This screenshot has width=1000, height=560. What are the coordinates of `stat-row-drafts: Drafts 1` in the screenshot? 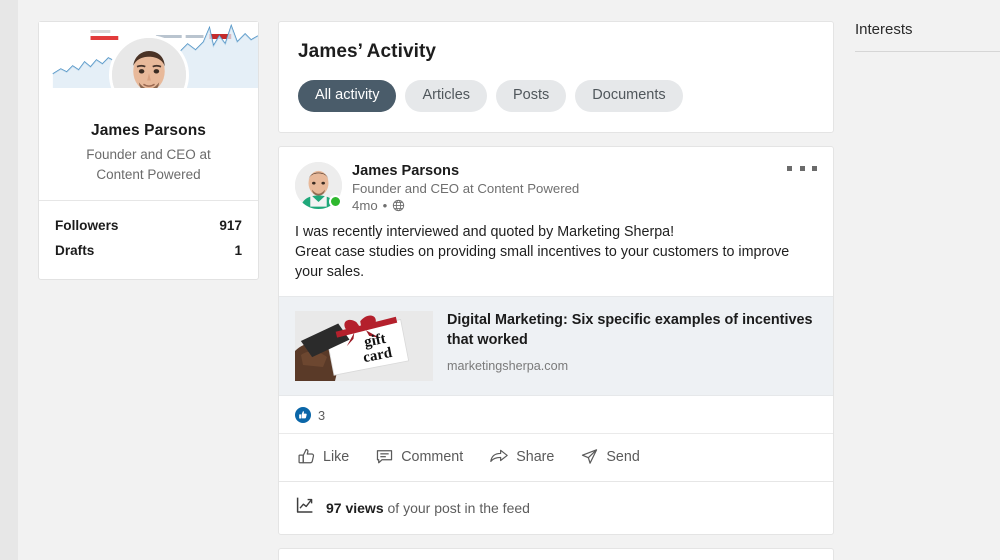 It's located at (148, 250).